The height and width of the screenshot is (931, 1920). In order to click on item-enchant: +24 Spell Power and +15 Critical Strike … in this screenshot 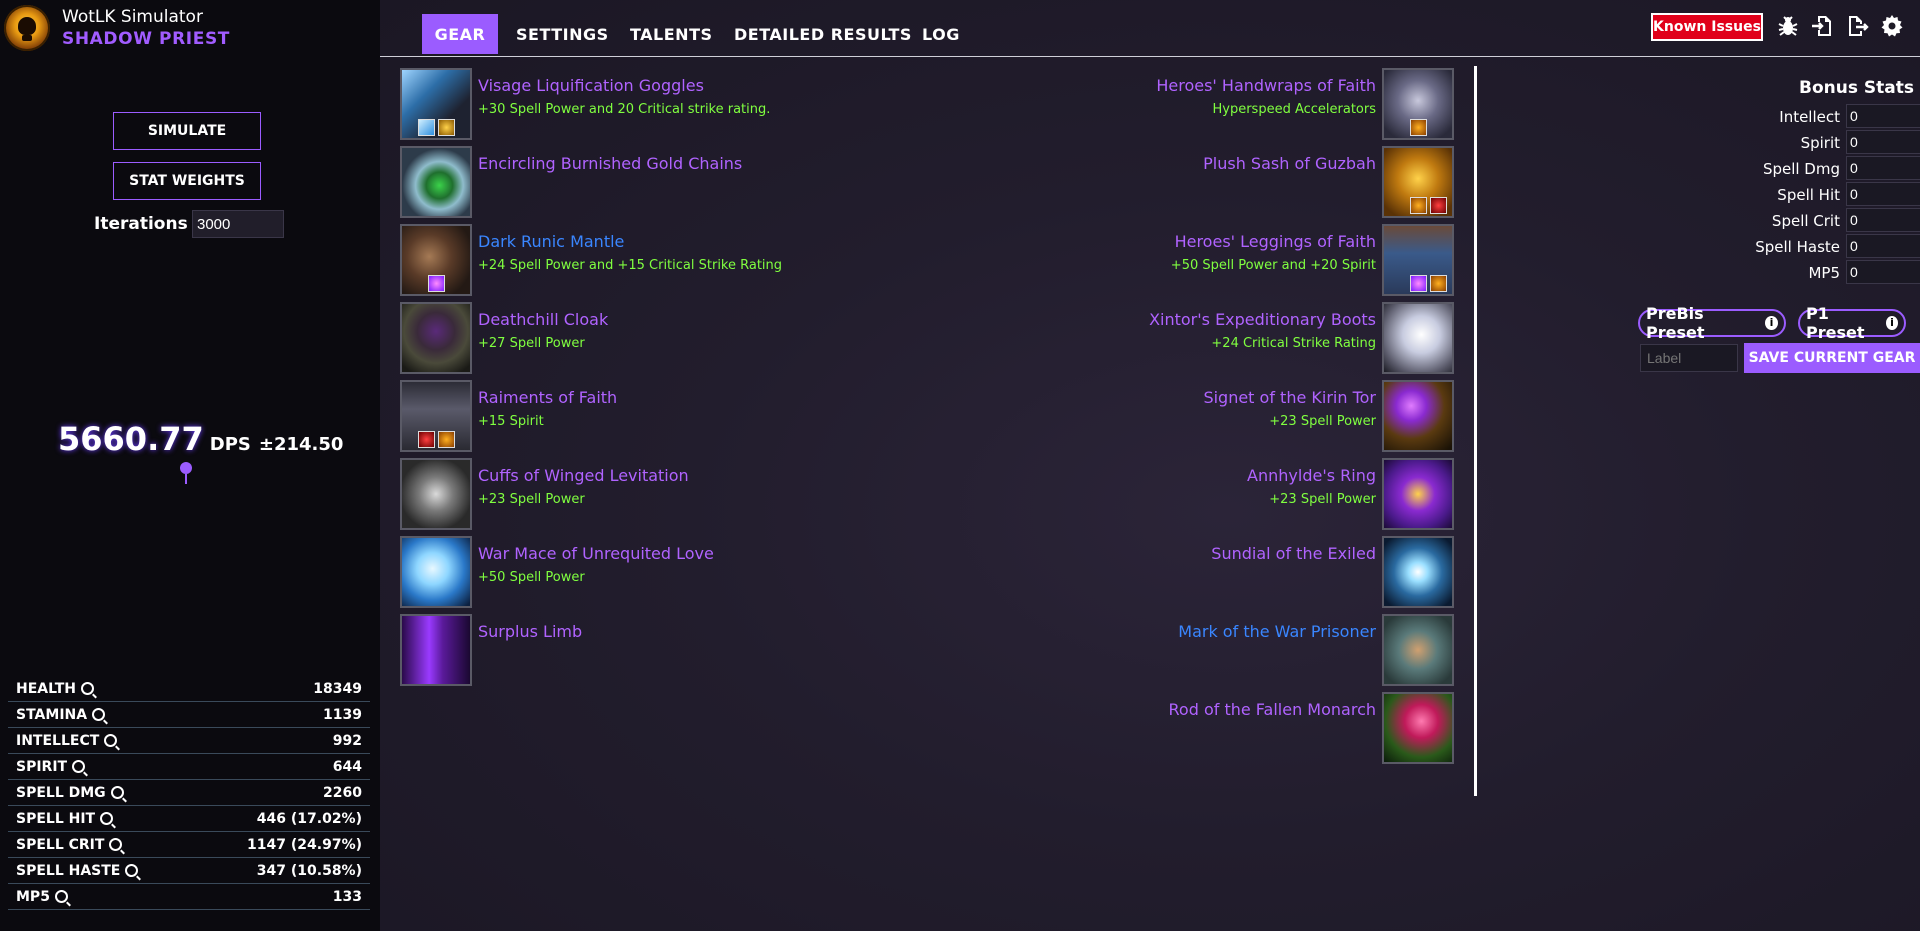, I will do `click(630, 265)`.